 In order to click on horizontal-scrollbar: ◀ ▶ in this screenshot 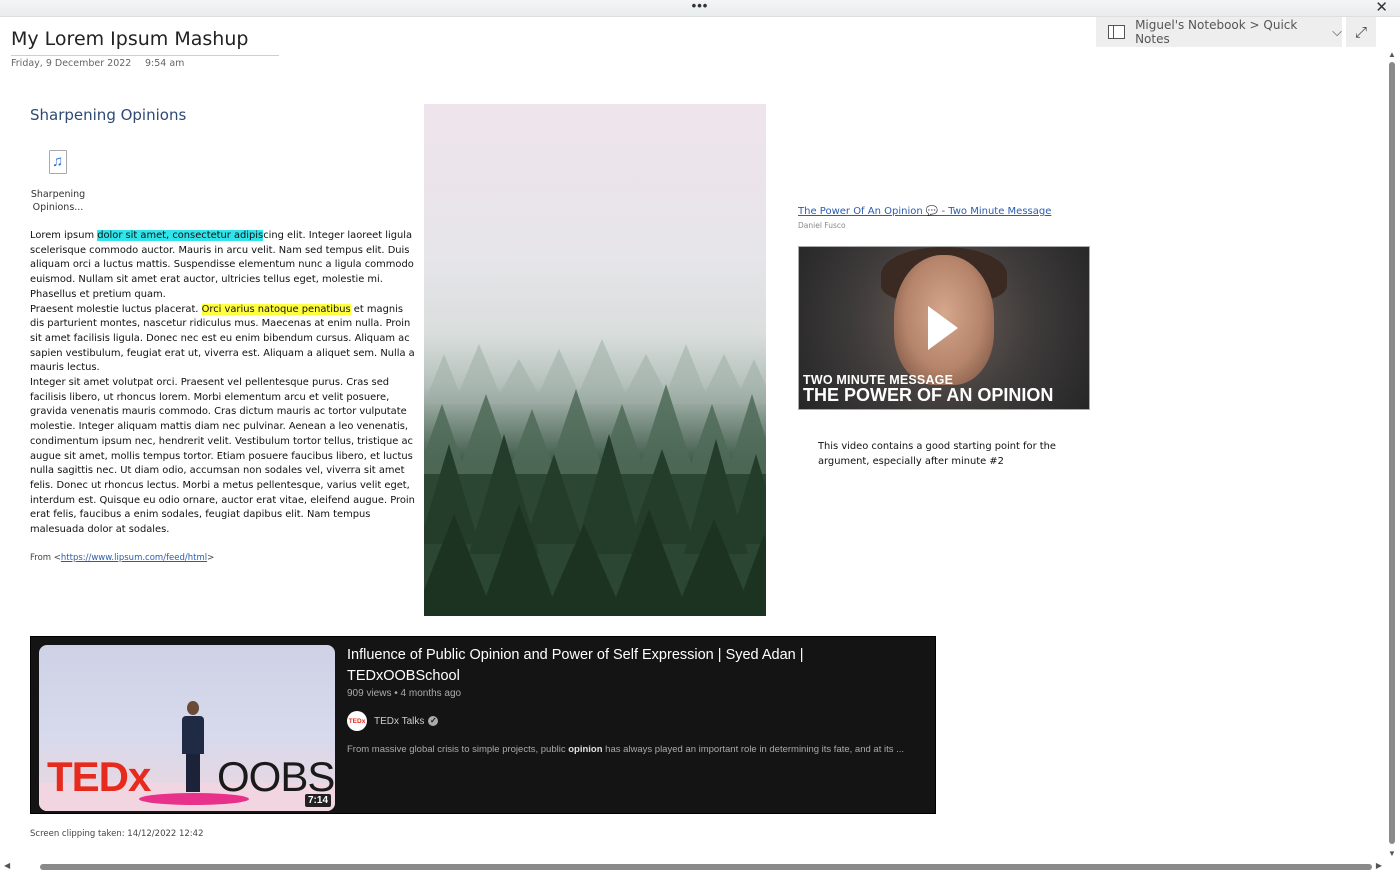, I will do `click(693, 867)`.